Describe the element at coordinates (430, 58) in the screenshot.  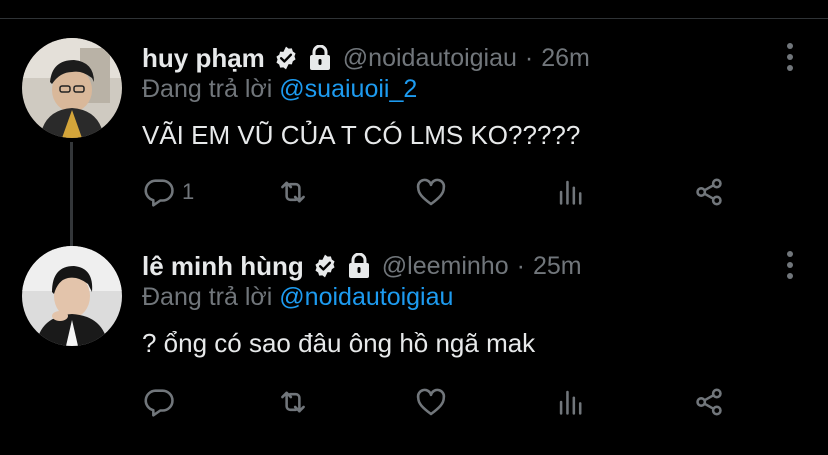
I see `username-handle: @noidautoigiau` at that location.